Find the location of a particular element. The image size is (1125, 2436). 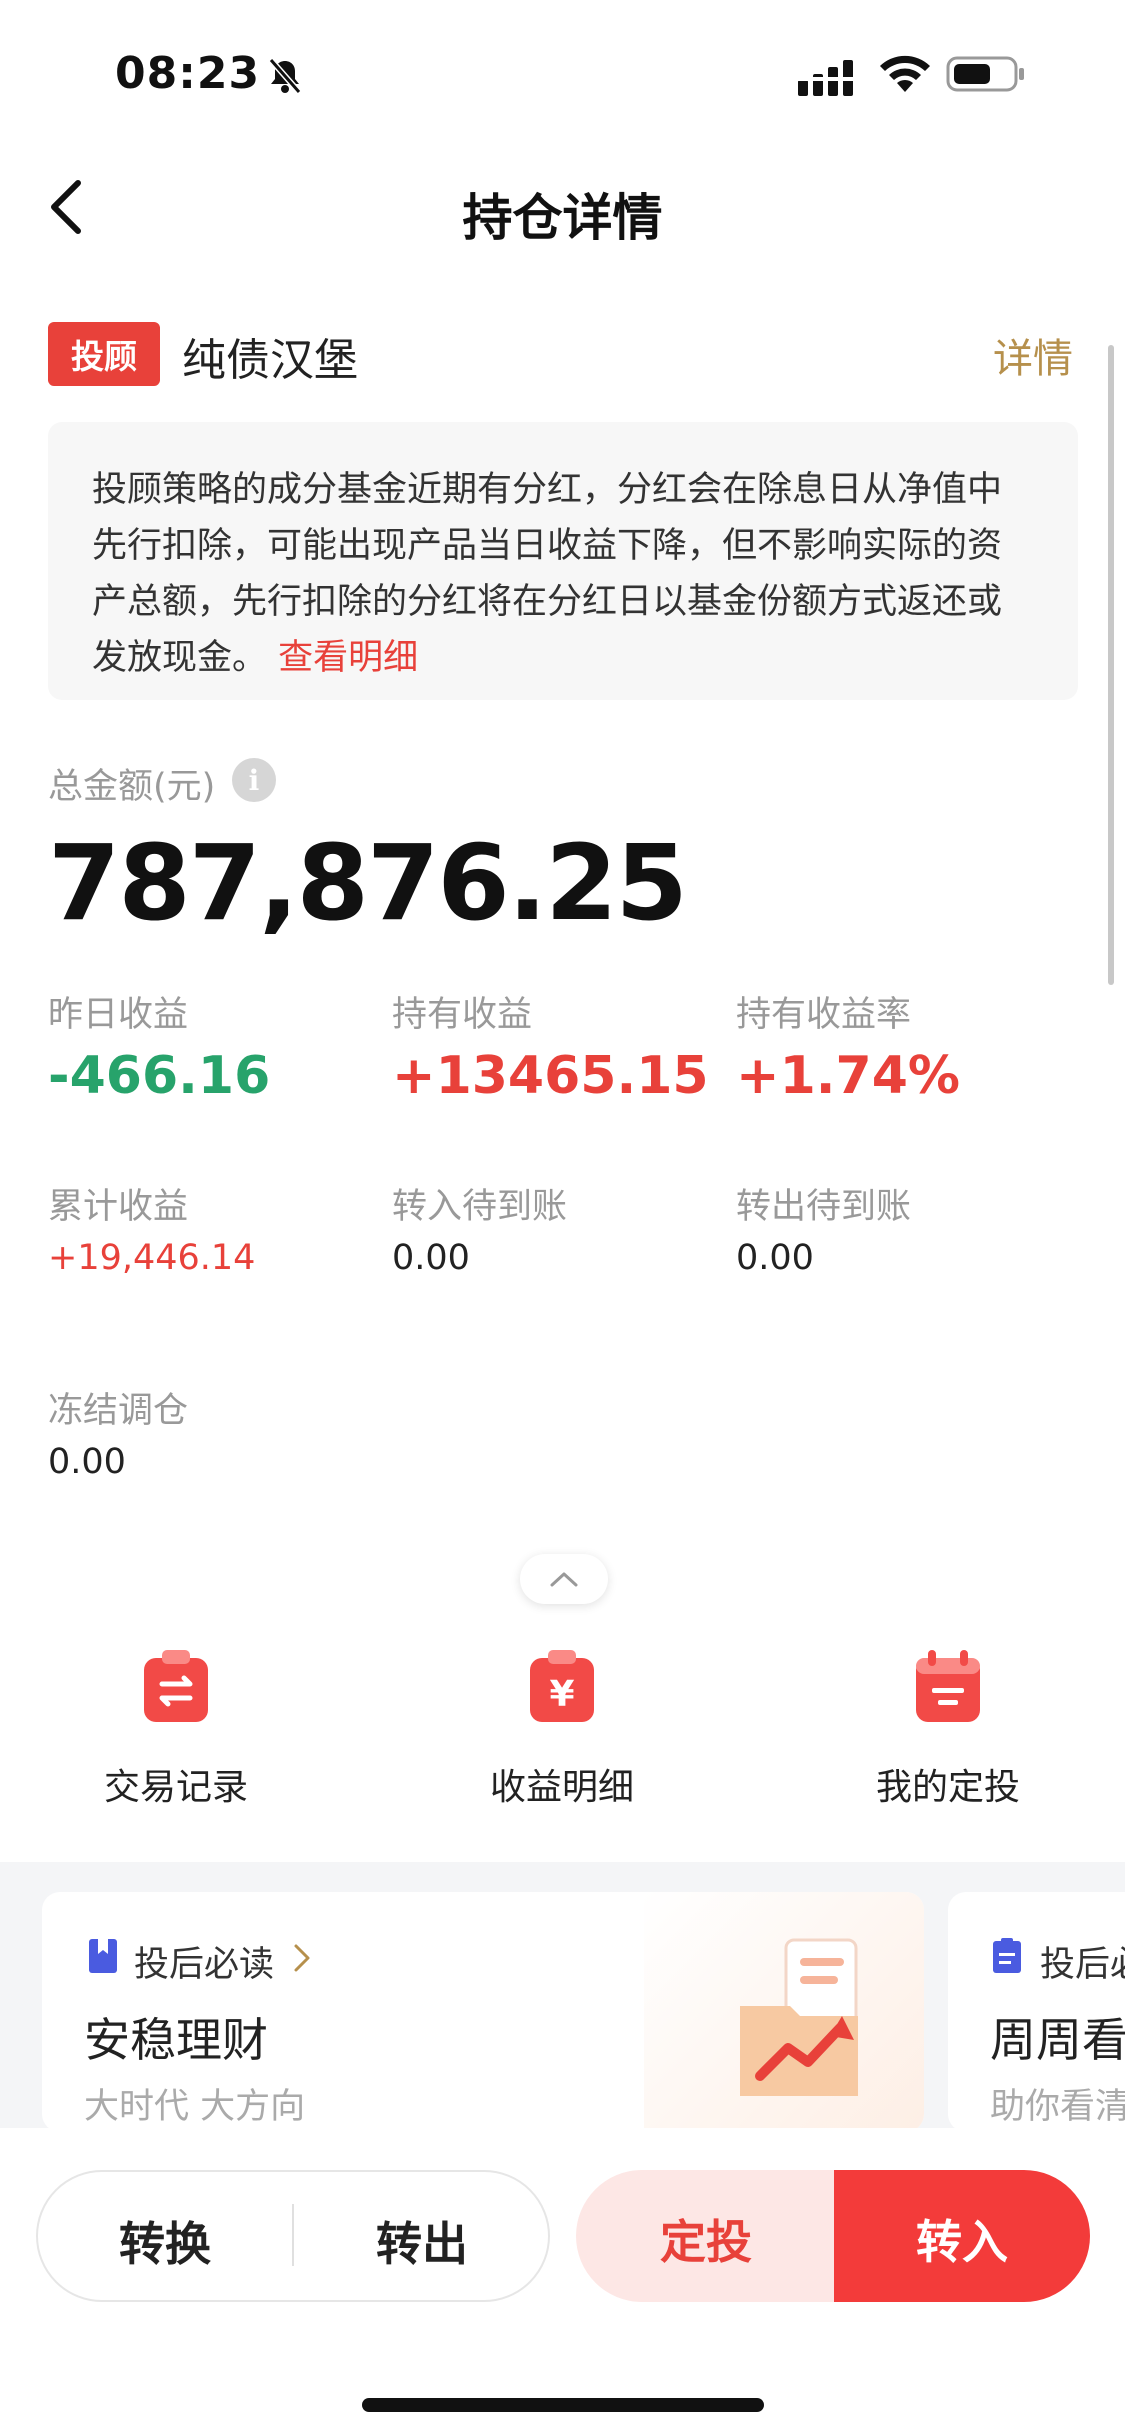

convert-button: 转换 is located at coordinates (165, 2241).